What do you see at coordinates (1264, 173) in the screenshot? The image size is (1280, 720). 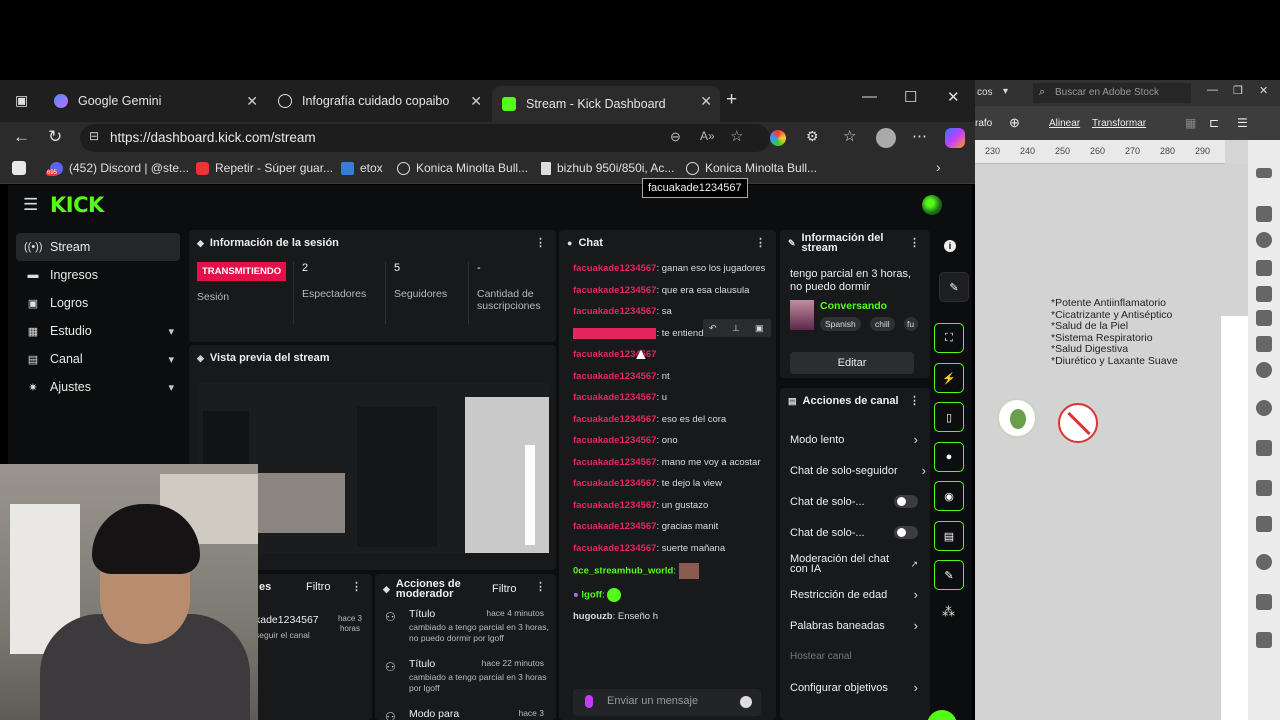 I see `menu-icon` at bounding box center [1264, 173].